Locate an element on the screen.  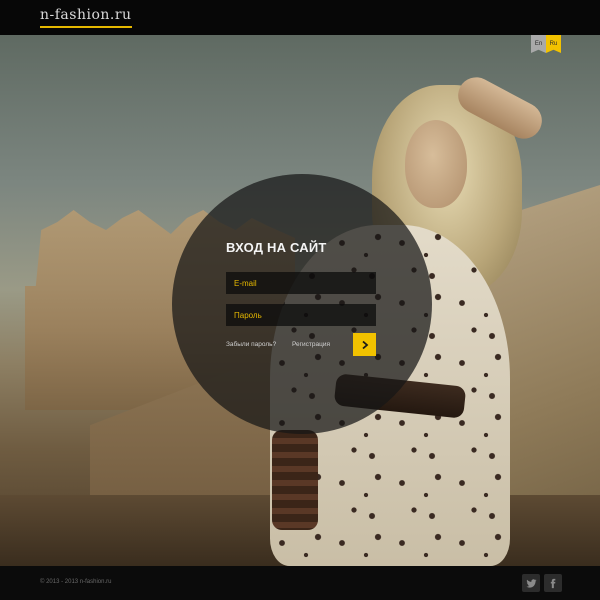
forgot-password-link: Забыли пароль? is located at coordinates (251, 344).